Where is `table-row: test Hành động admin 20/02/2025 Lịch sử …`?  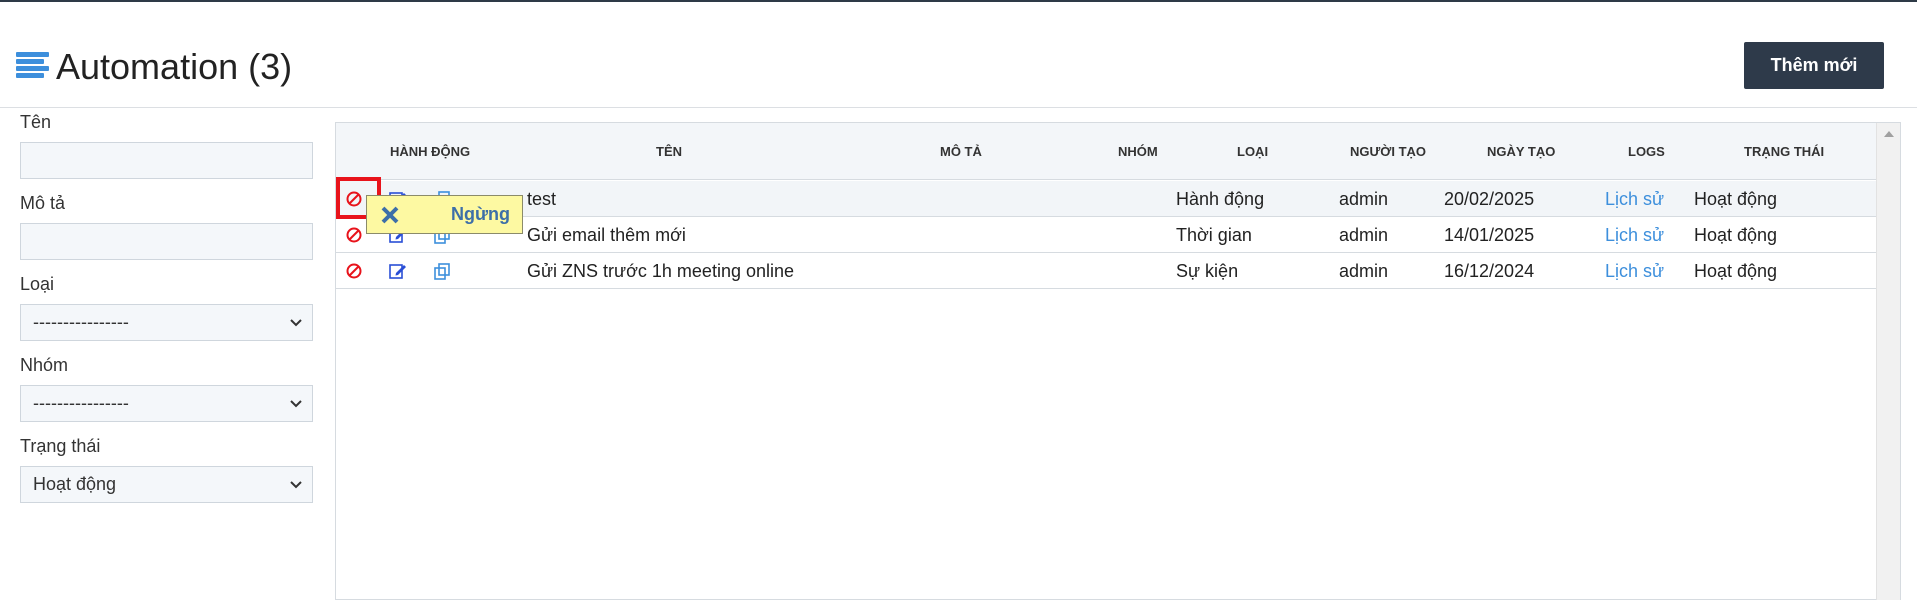
table-row: test Hành động admin 20/02/2025 Lịch sử … is located at coordinates (1106, 199).